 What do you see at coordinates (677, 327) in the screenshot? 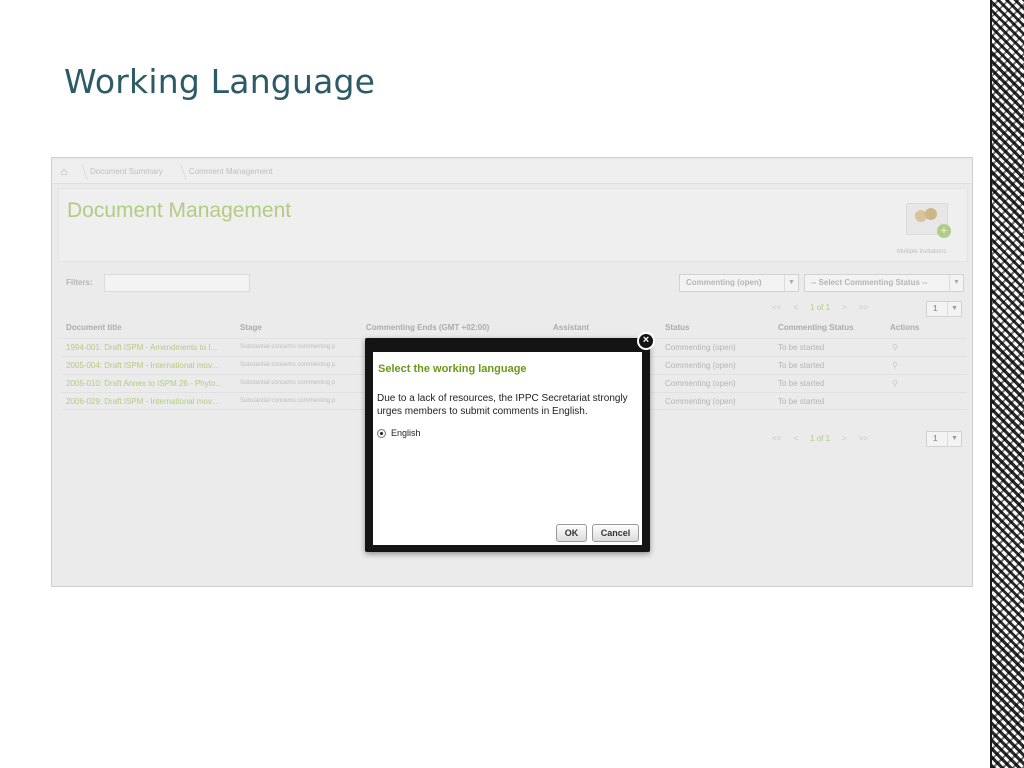
I see `header-status: Status` at bounding box center [677, 327].